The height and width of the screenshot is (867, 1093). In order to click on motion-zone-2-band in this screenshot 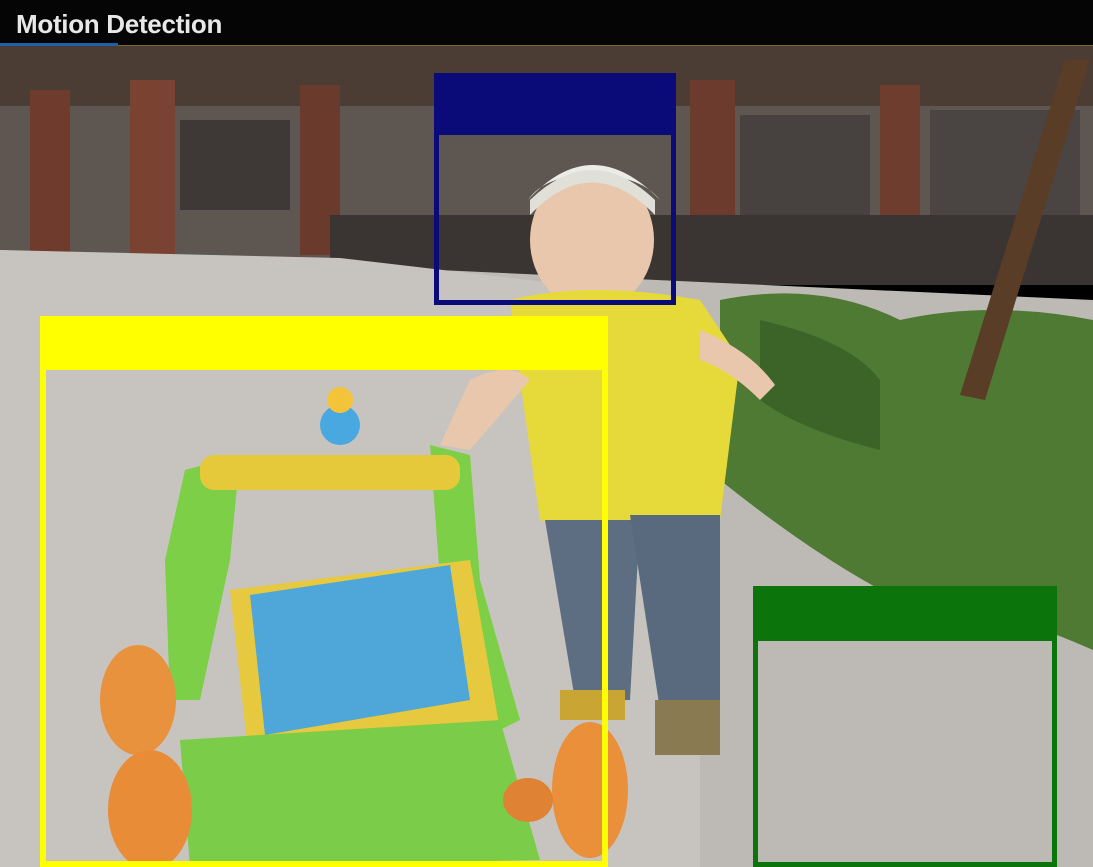, I will do `click(324, 346)`.